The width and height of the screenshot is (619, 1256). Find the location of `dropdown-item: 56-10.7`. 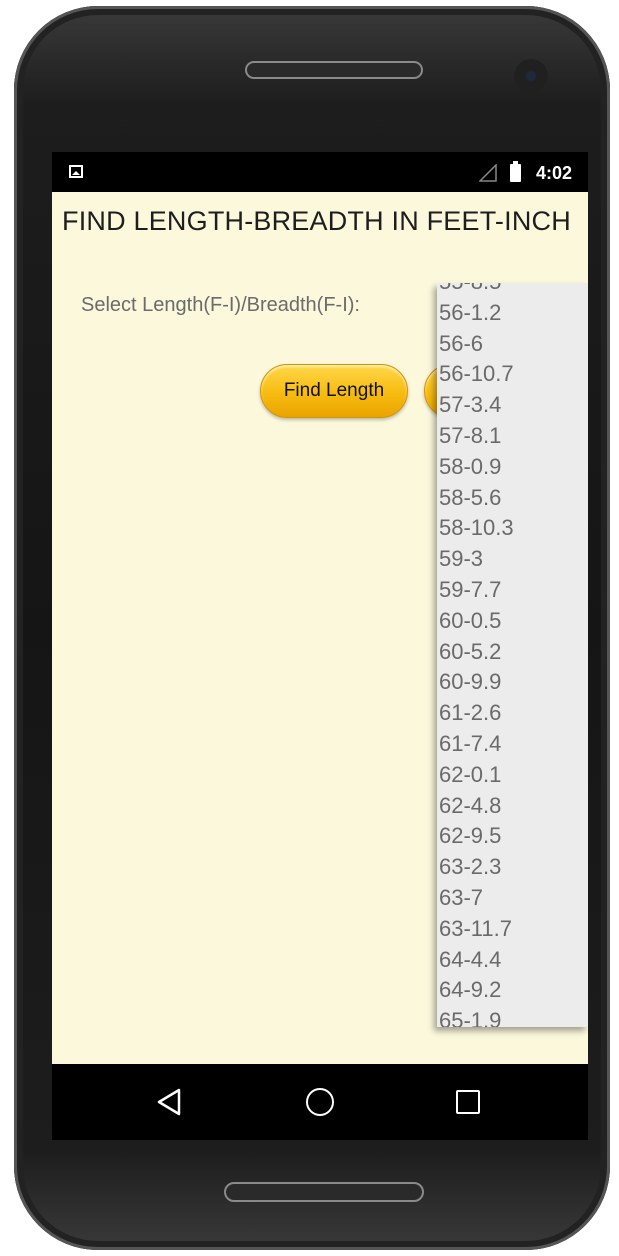

dropdown-item: 56-10.7 is located at coordinates (476, 374).